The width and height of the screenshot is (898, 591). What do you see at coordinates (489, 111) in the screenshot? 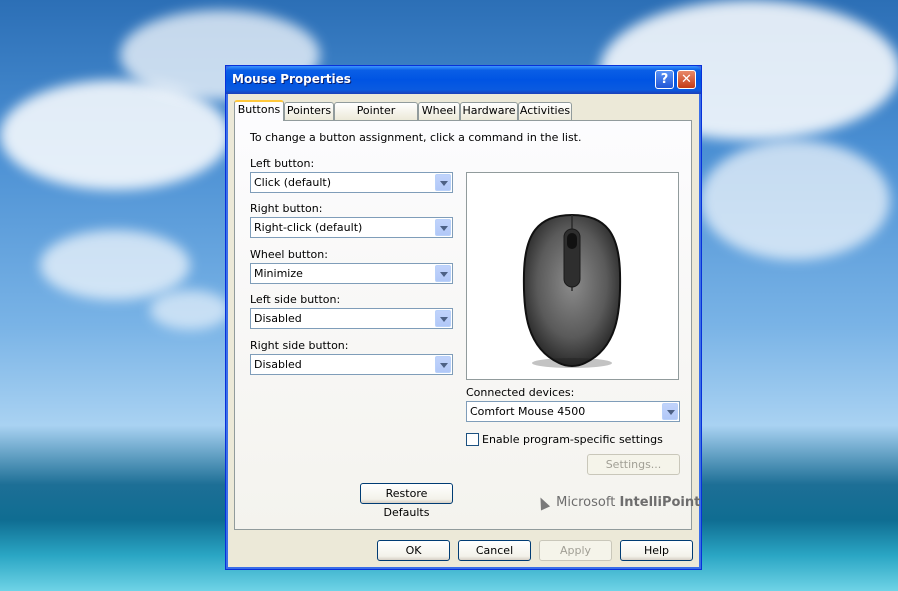
I see `tab-hardware: Hardware` at bounding box center [489, 111].